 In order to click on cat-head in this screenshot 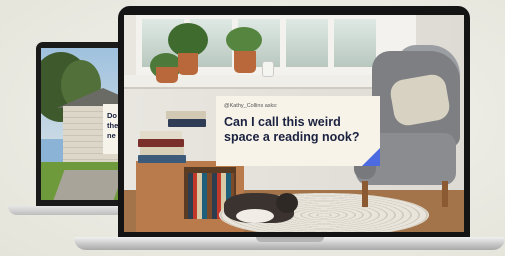, I will do `click(287, 203)`.